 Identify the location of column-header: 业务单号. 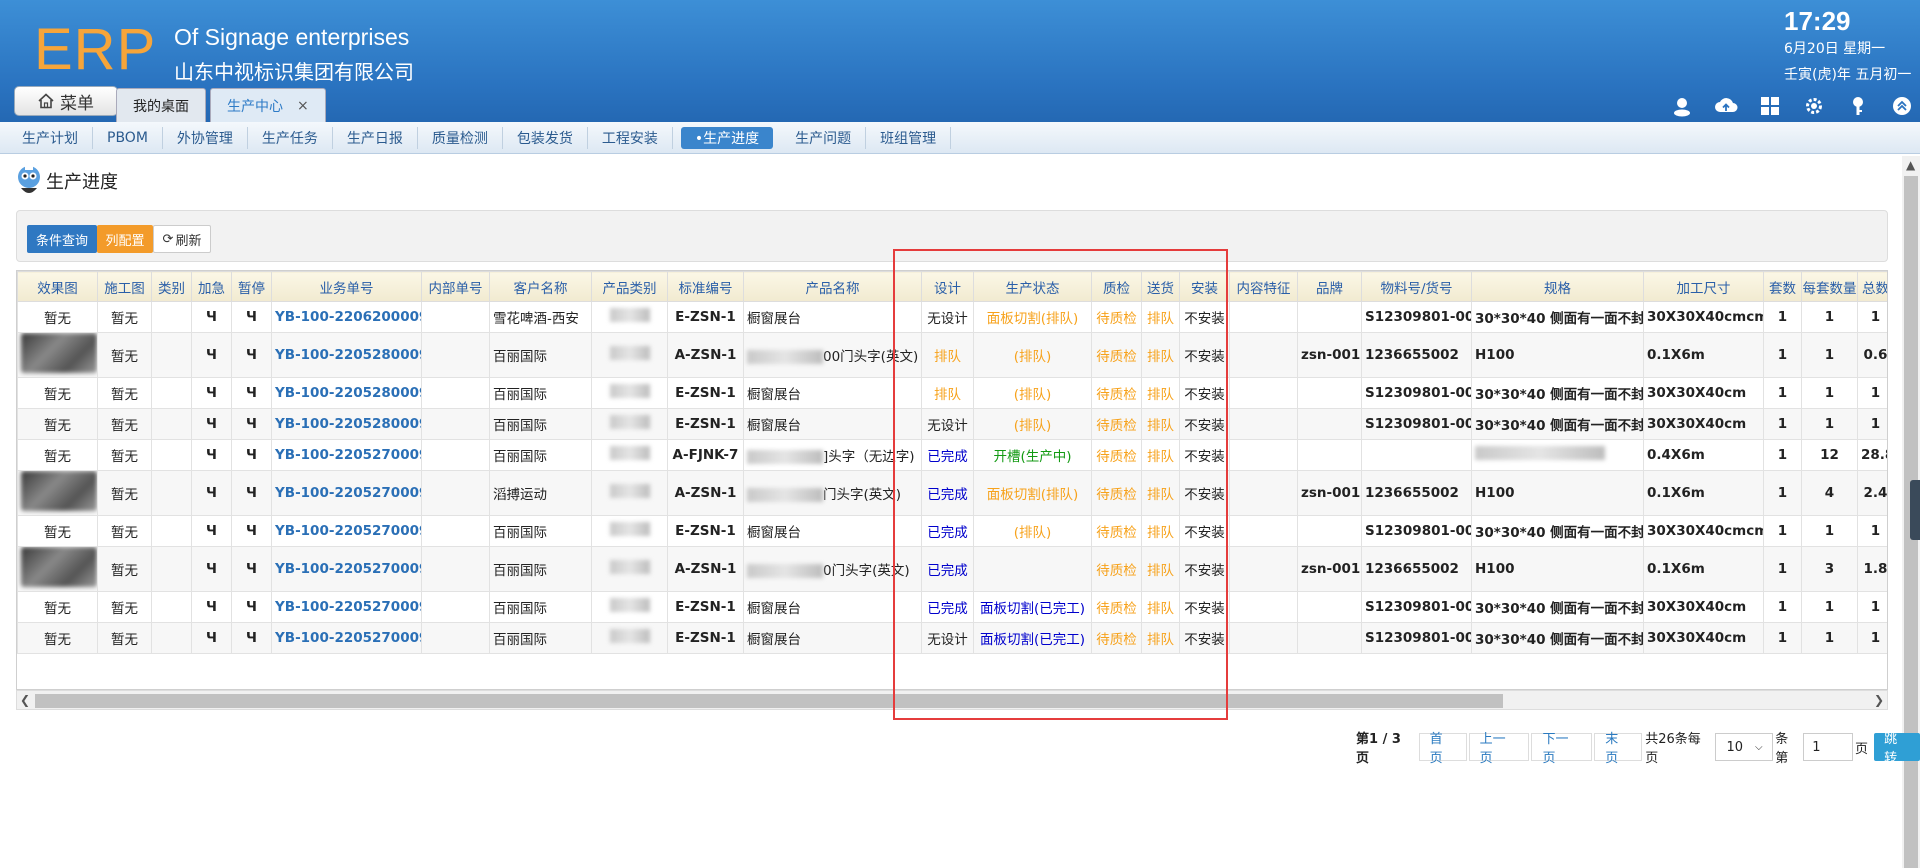
(346, 286).